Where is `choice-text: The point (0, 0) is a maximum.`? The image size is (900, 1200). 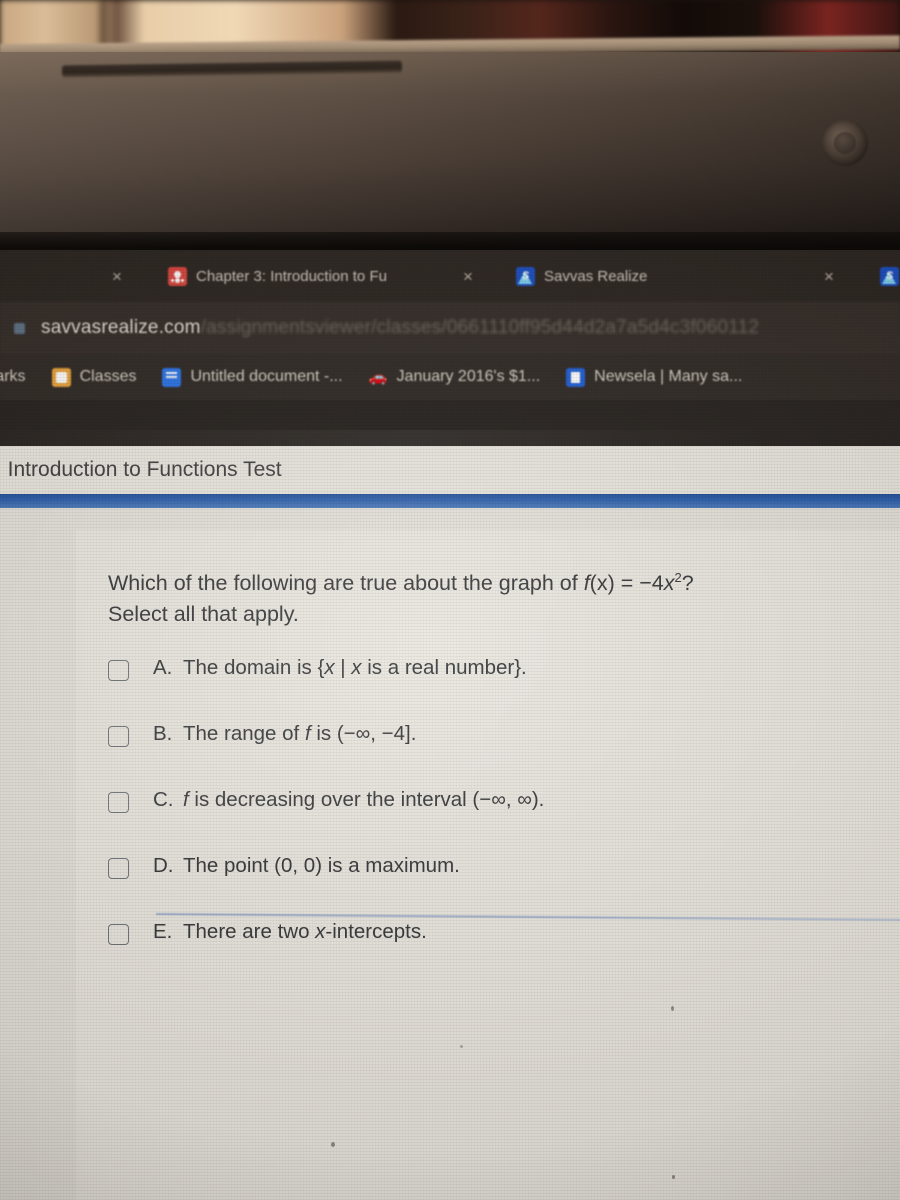 choice-text: The point (0, 0) is a maximum. is located at coordinates (321, 866).